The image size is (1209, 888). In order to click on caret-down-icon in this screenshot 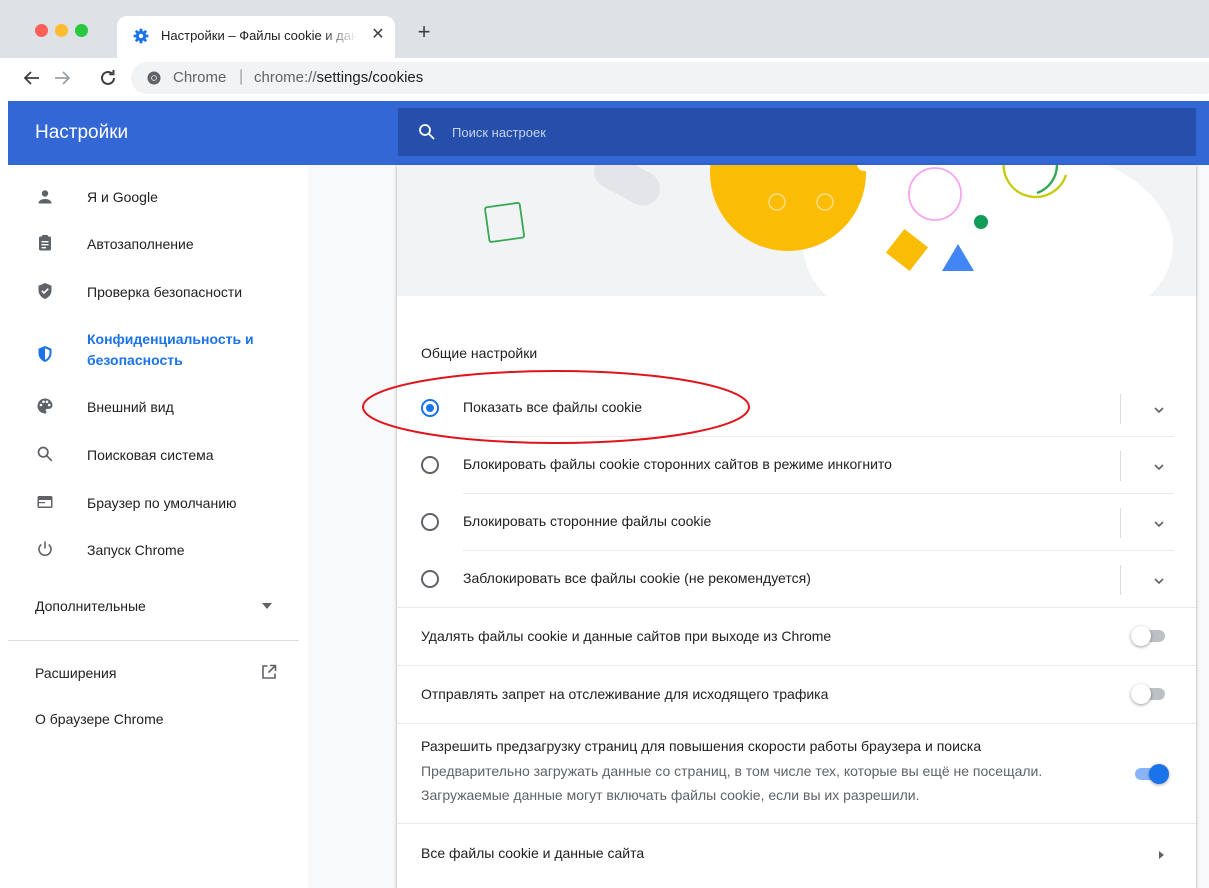, I will do `click(267, 606)`.